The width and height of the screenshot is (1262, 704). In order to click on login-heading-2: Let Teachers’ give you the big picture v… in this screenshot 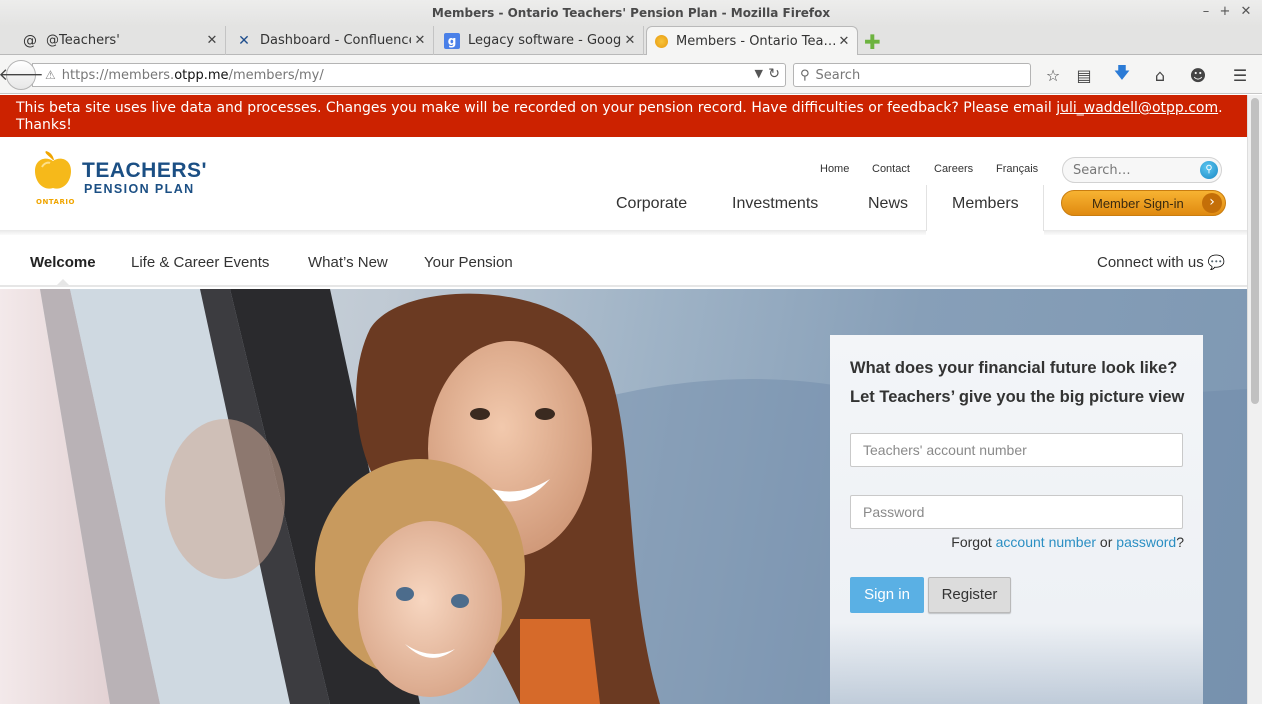, I will do `click(1017, 397)`.